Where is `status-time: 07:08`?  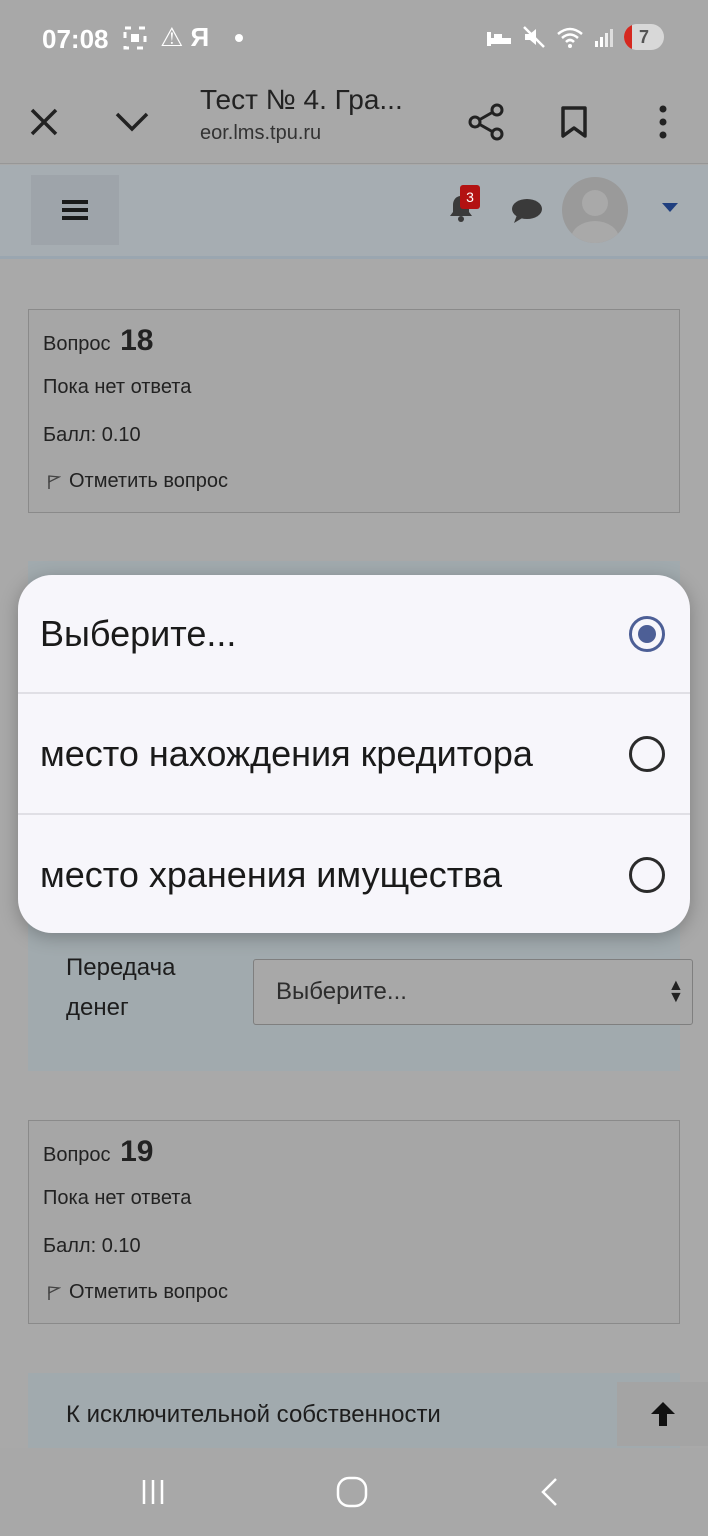
status-time: 07:08 is located at coordinates (75, 39).